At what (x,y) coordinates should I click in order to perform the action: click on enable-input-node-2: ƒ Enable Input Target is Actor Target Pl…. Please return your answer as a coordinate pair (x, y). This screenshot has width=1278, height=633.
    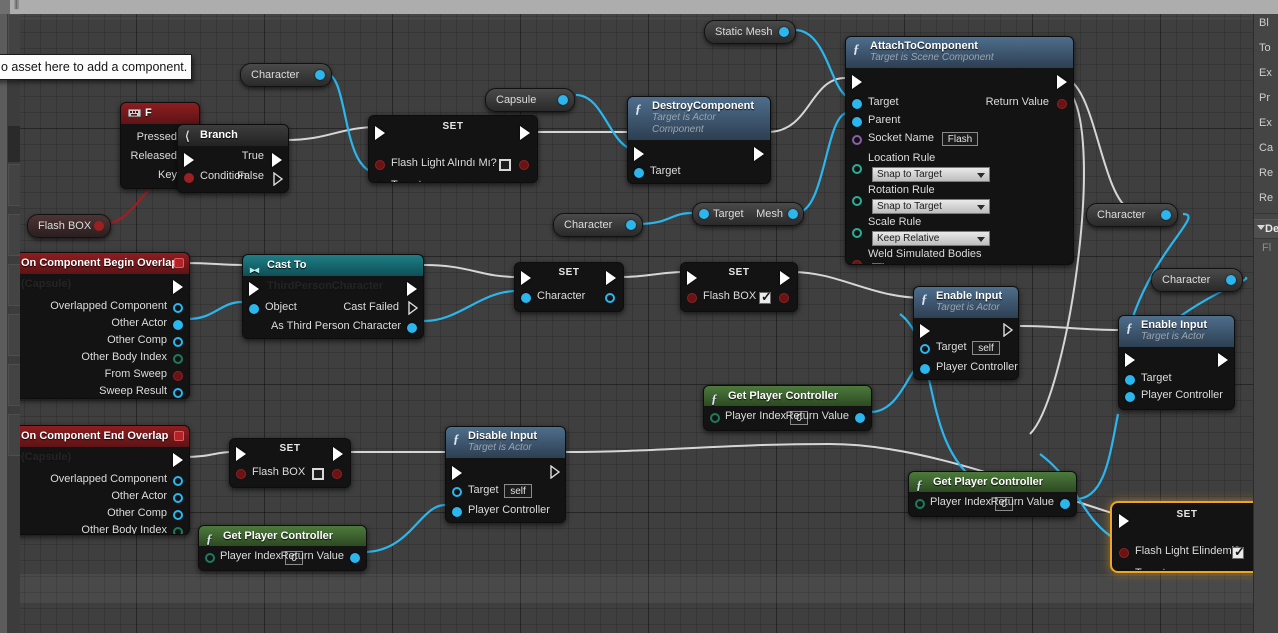
    Looking at the image, I should click on (1176, 362).